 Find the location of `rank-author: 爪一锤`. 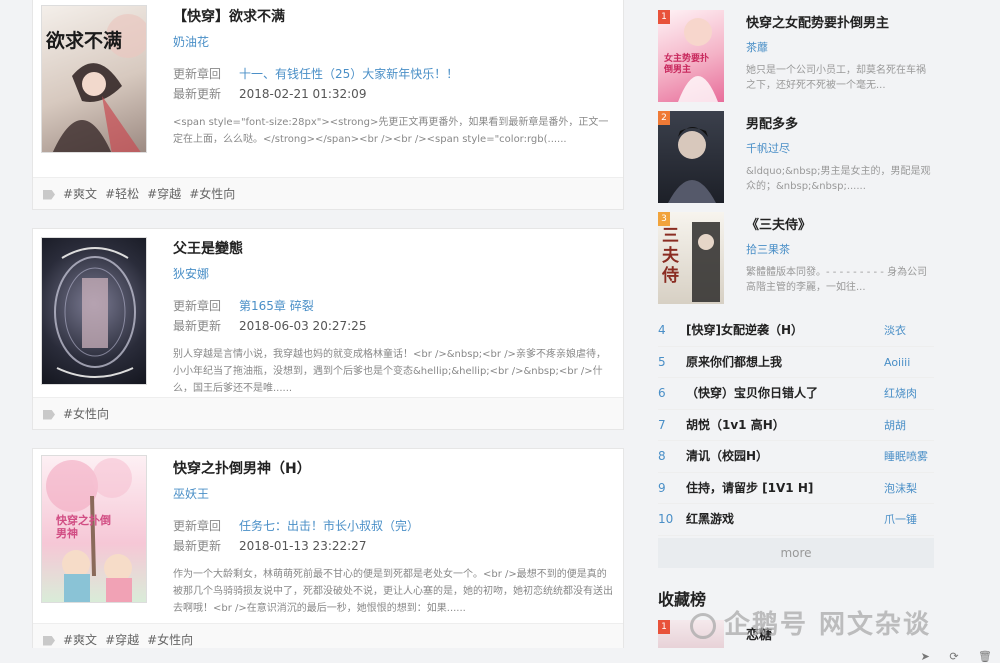

rank-author: 爪一锤 is located at coordinates (900, 520).